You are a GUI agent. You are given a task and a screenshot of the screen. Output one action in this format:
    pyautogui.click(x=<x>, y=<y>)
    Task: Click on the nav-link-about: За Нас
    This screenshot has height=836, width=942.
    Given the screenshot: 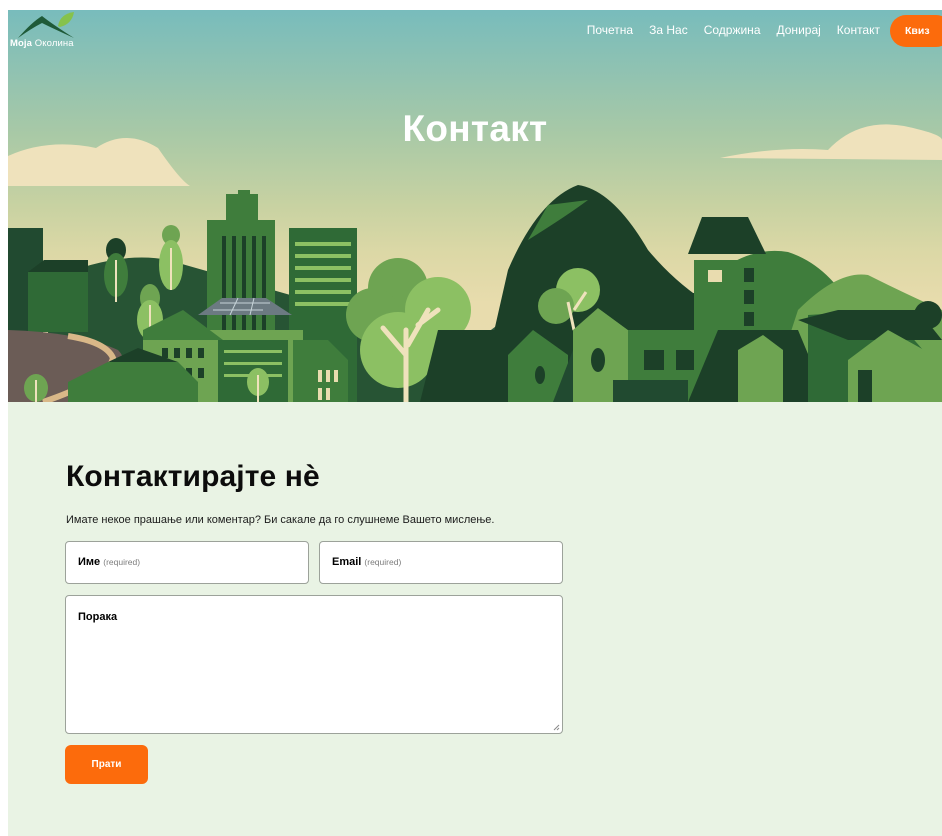 What is the action you would take?
    pyautogui.click(x=668, y=30)
    